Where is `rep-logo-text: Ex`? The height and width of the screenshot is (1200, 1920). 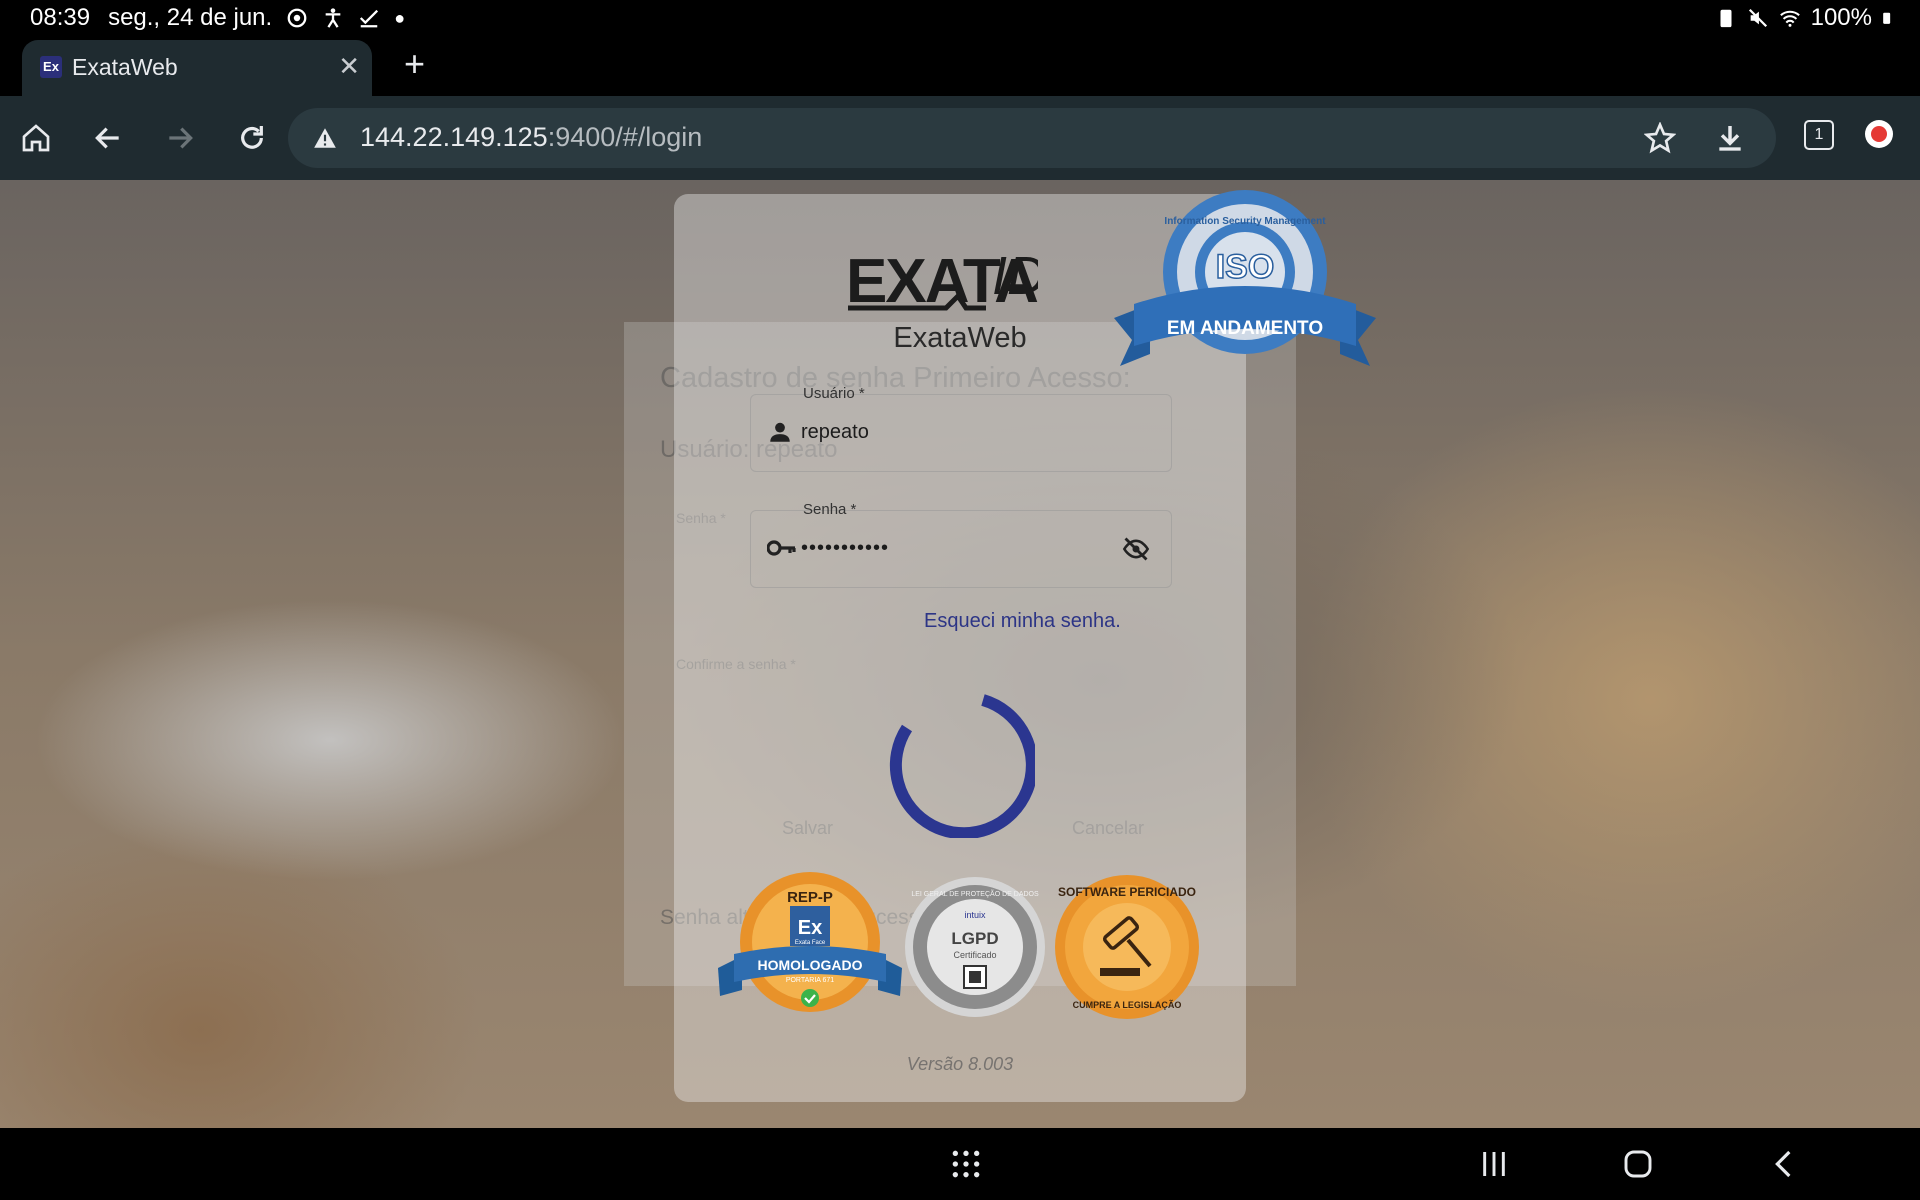 rep-logo-text: Ex is located at coordinates (810, 928).